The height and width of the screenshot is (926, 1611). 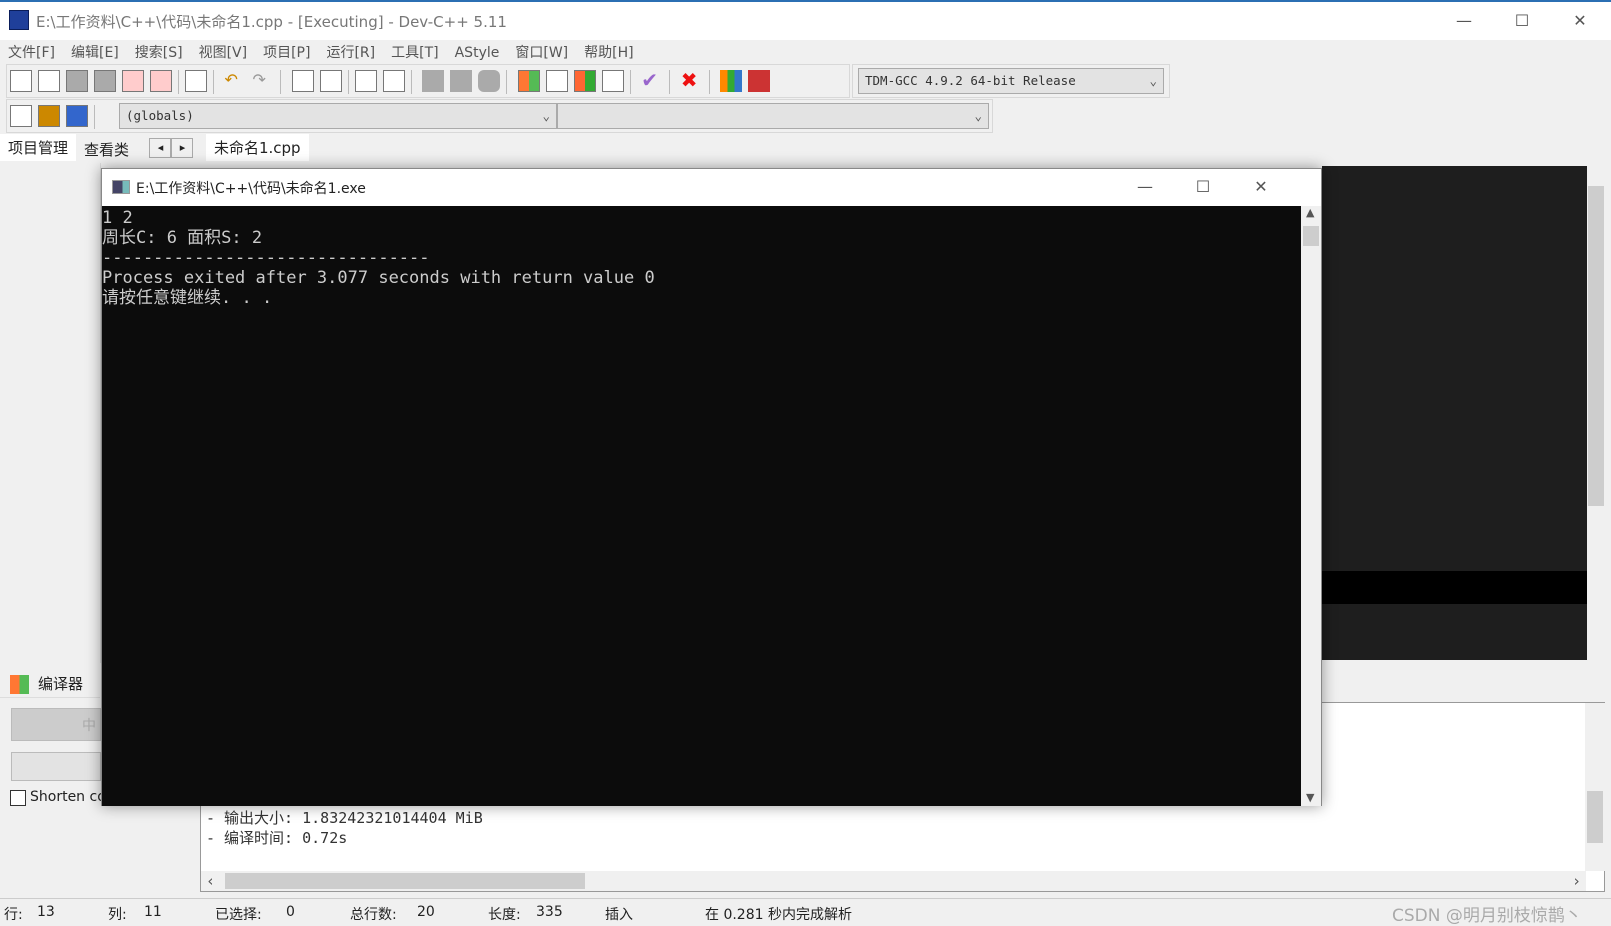 I want to click on save-icon, so click(x=77, y=81).